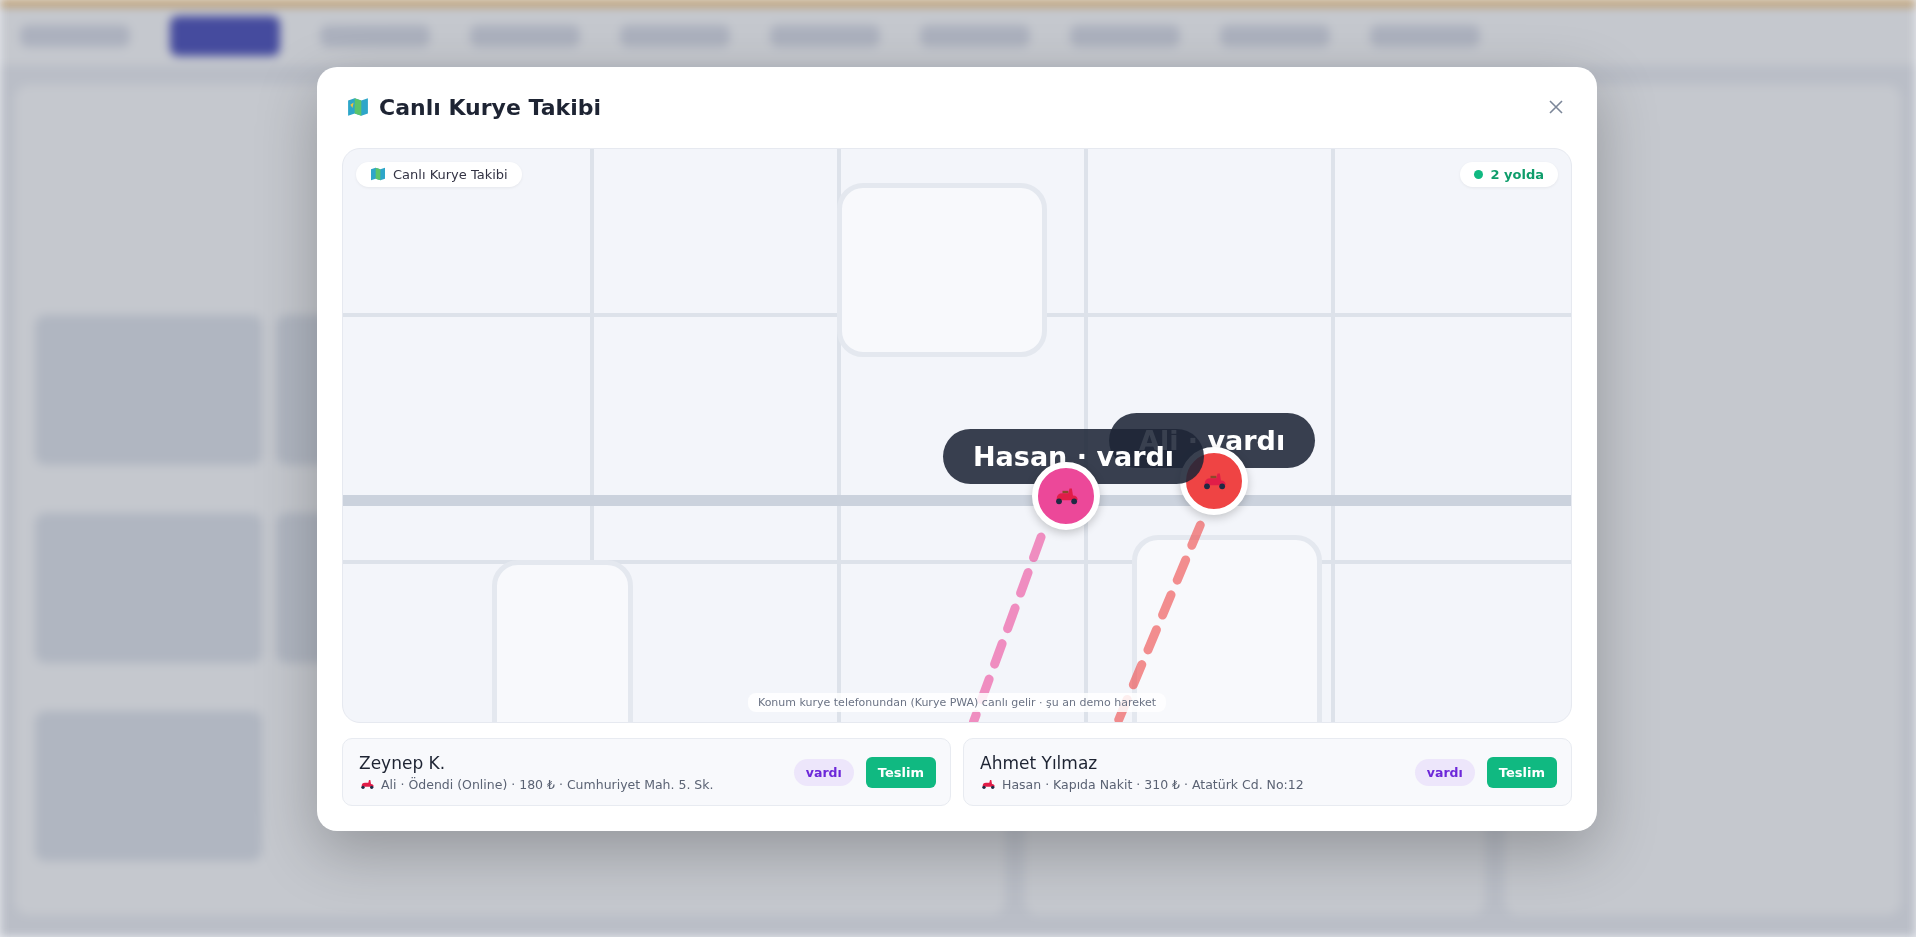 This screenshot has height=937, width=1916. What do you see at coordinates (1479, 174) in the screenshot?
I see `status-dot-icon` at bounding box center [1479, 174].